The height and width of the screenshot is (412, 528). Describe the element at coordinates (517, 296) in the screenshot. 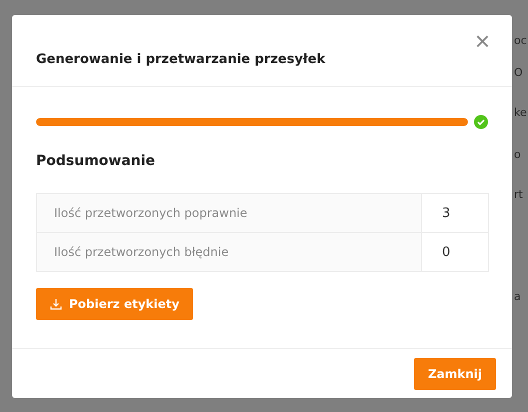

I see `background-text: a` at that location.